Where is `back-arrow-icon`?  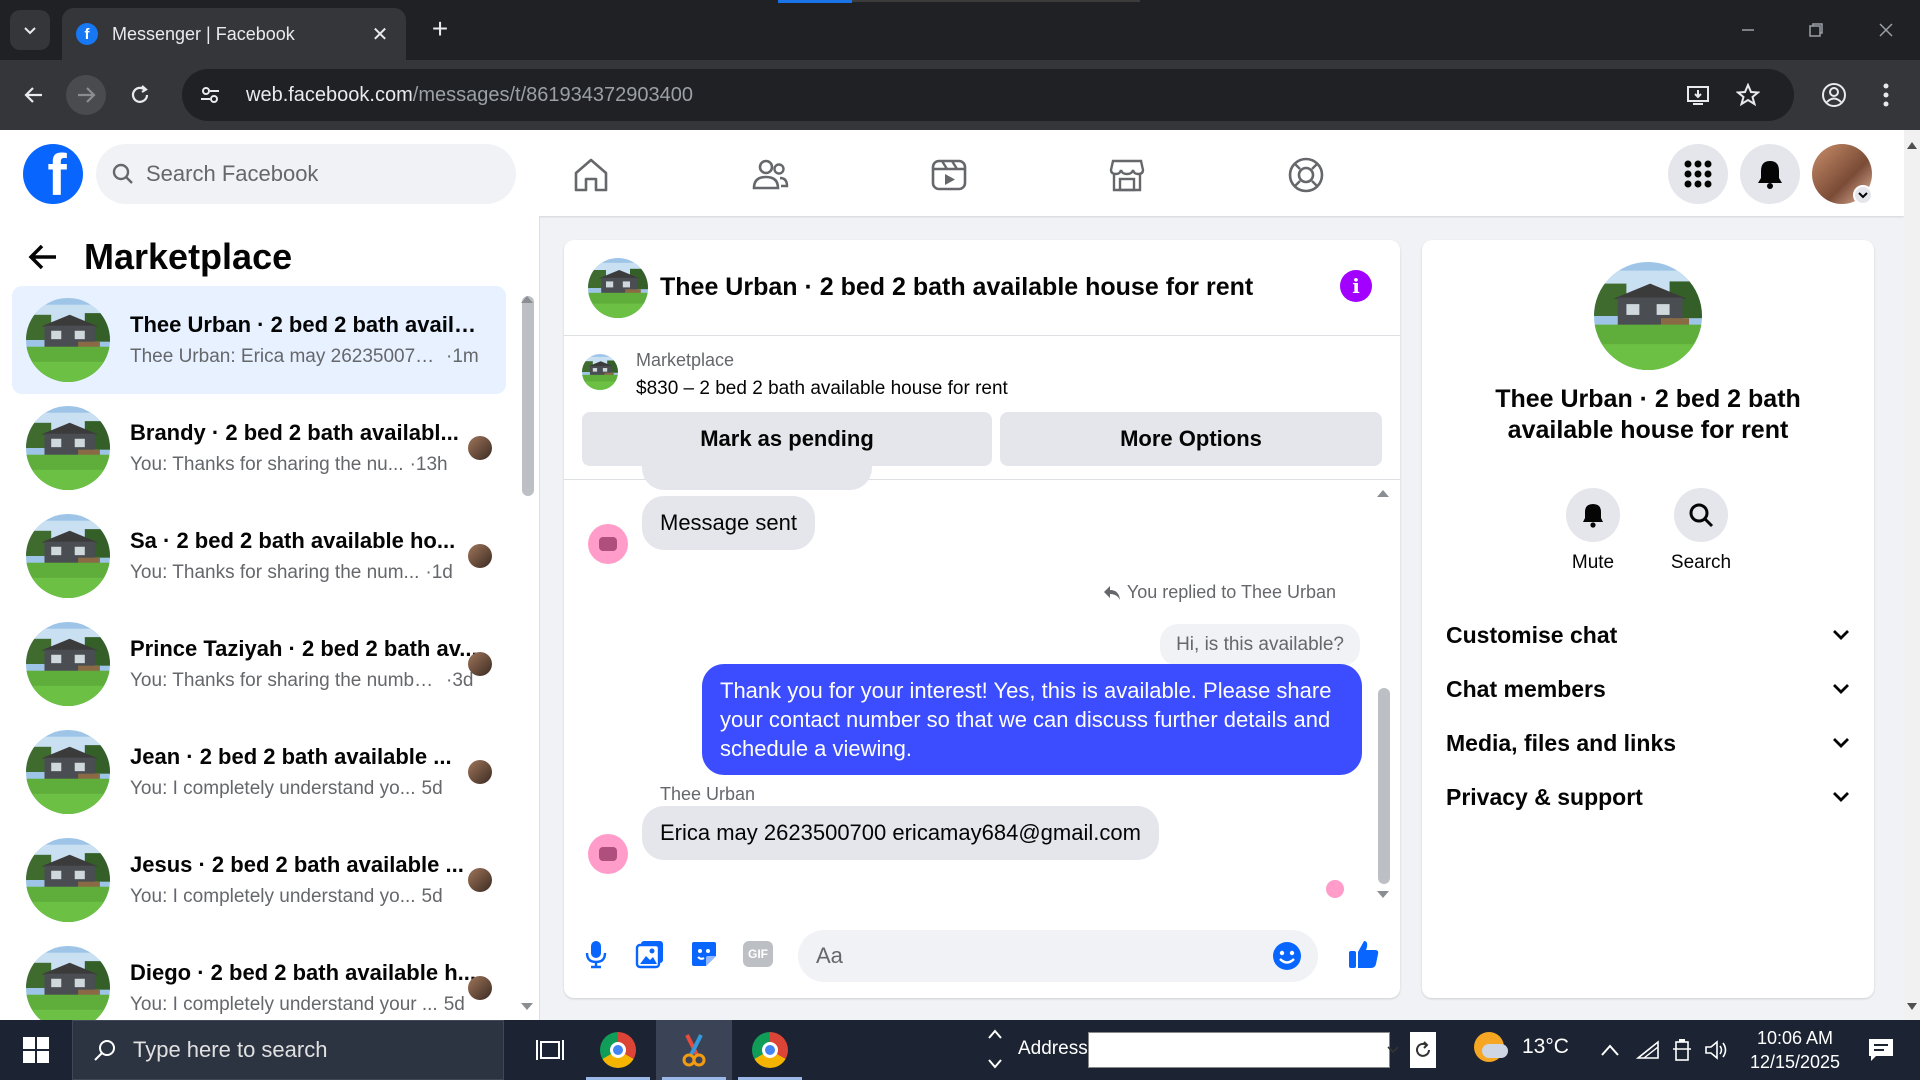 back-arrow-icon is located at coordinates (43, 257).